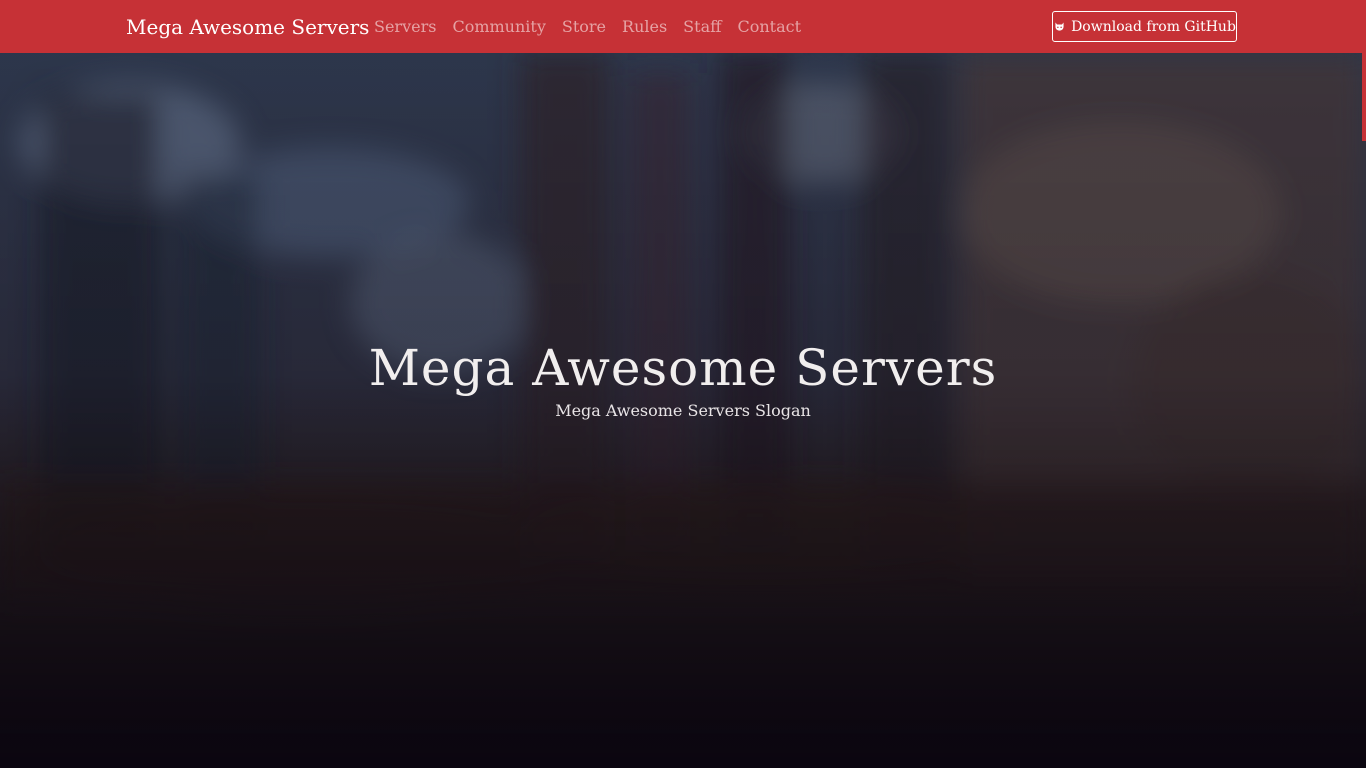 This screenshot has height=768, width=1366. Describe the element at coordinates (247, 27) in the screenshot. I see `brand-link: Mega Awesome Servers` at that location.